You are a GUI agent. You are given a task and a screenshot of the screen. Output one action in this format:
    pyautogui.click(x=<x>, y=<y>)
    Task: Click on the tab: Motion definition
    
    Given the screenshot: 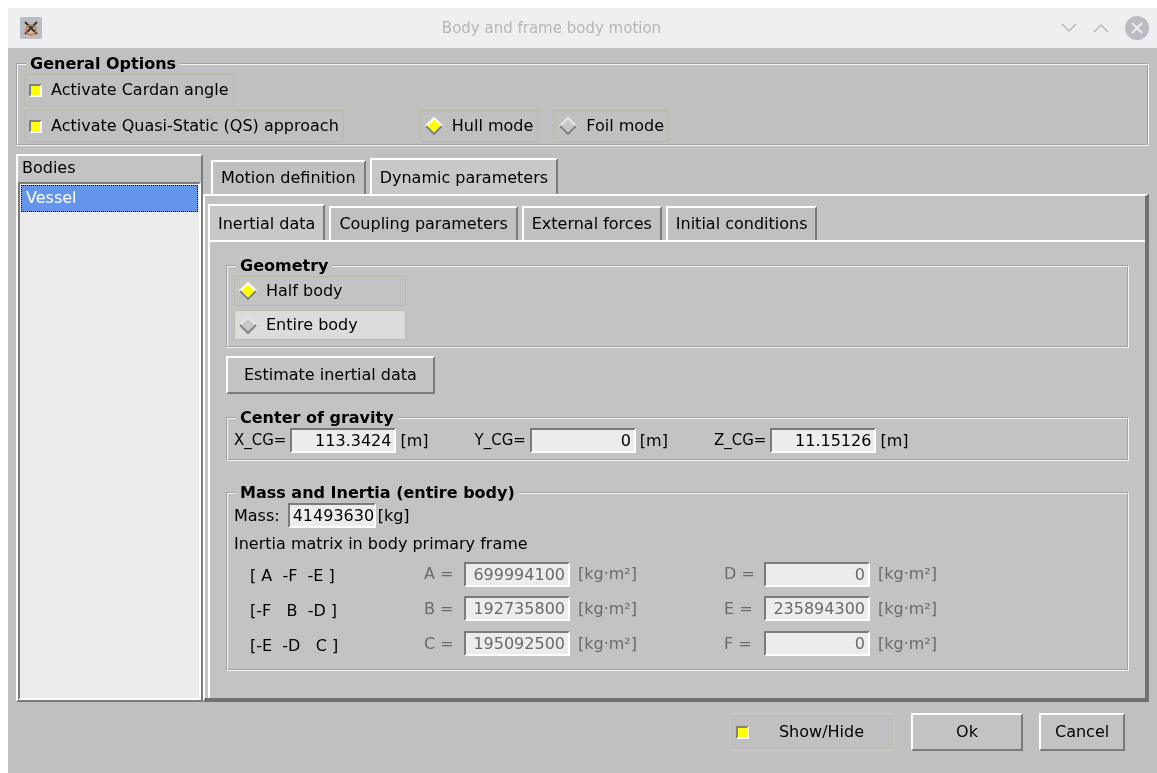 What is the action you would take?
    pyautogui.click(x=288, y=177)
    